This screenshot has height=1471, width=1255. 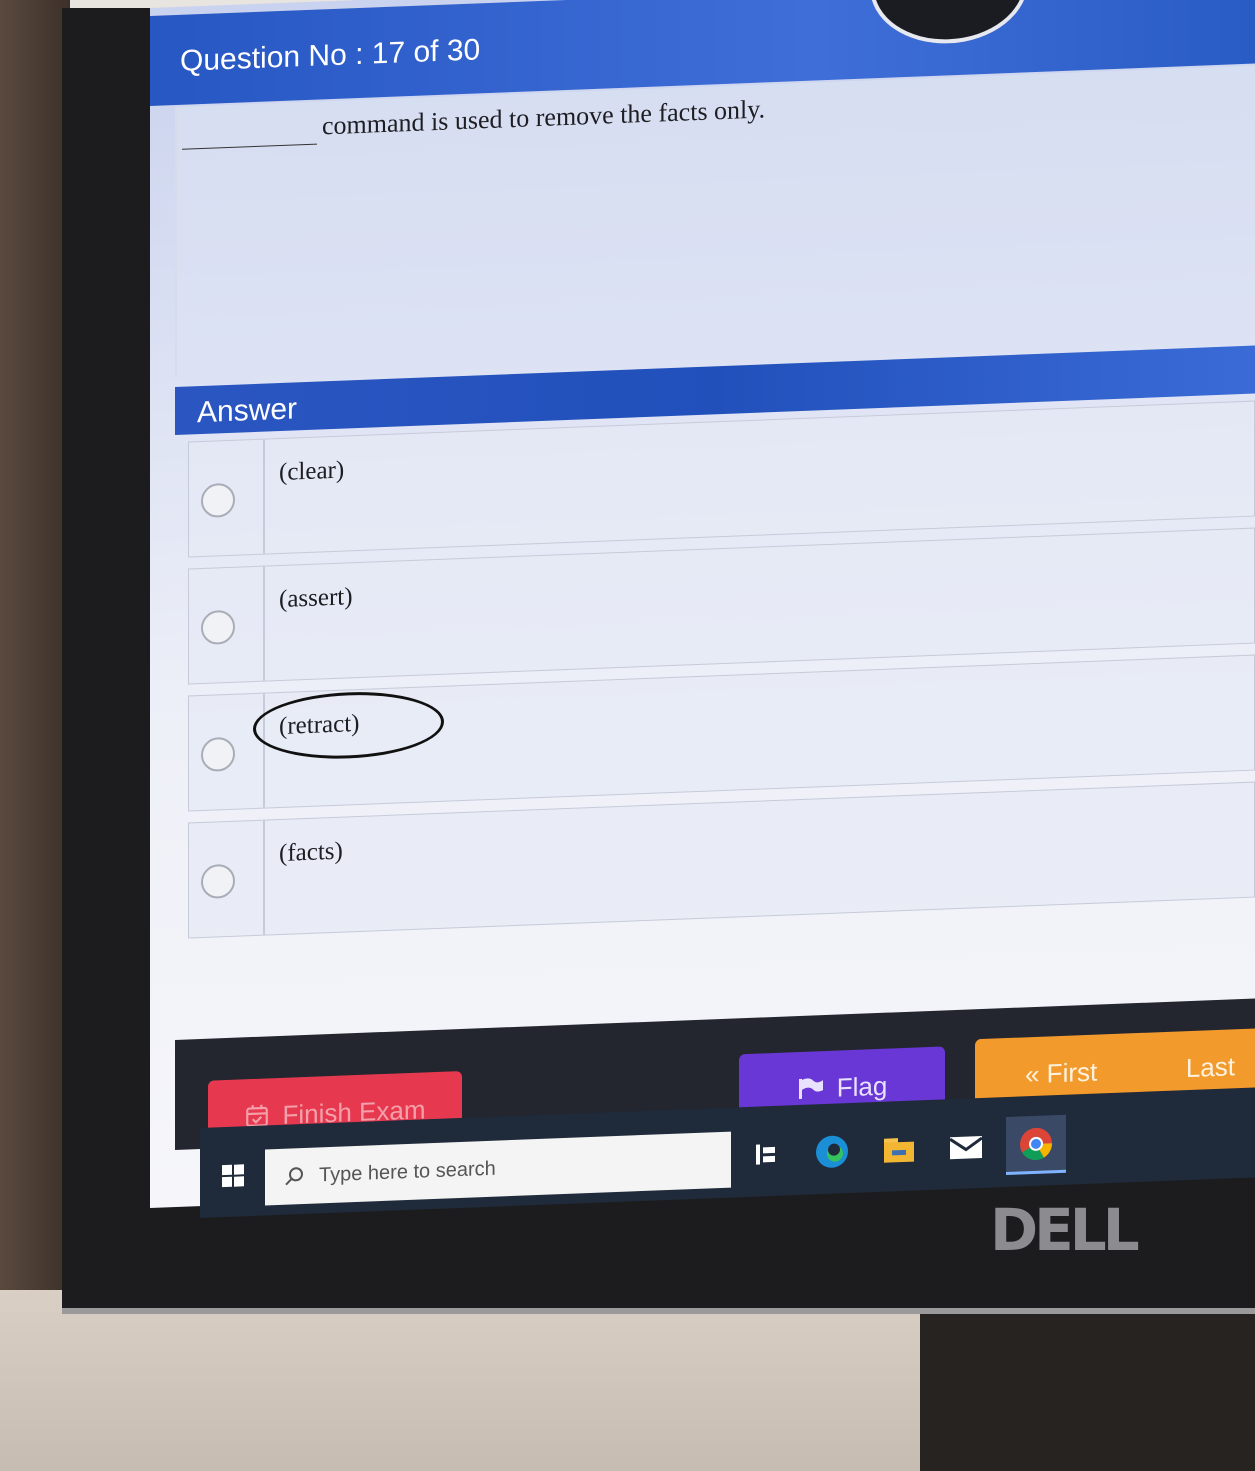 I want to click on search-placeholder: Type here to search, so click(x=407, y=1171).